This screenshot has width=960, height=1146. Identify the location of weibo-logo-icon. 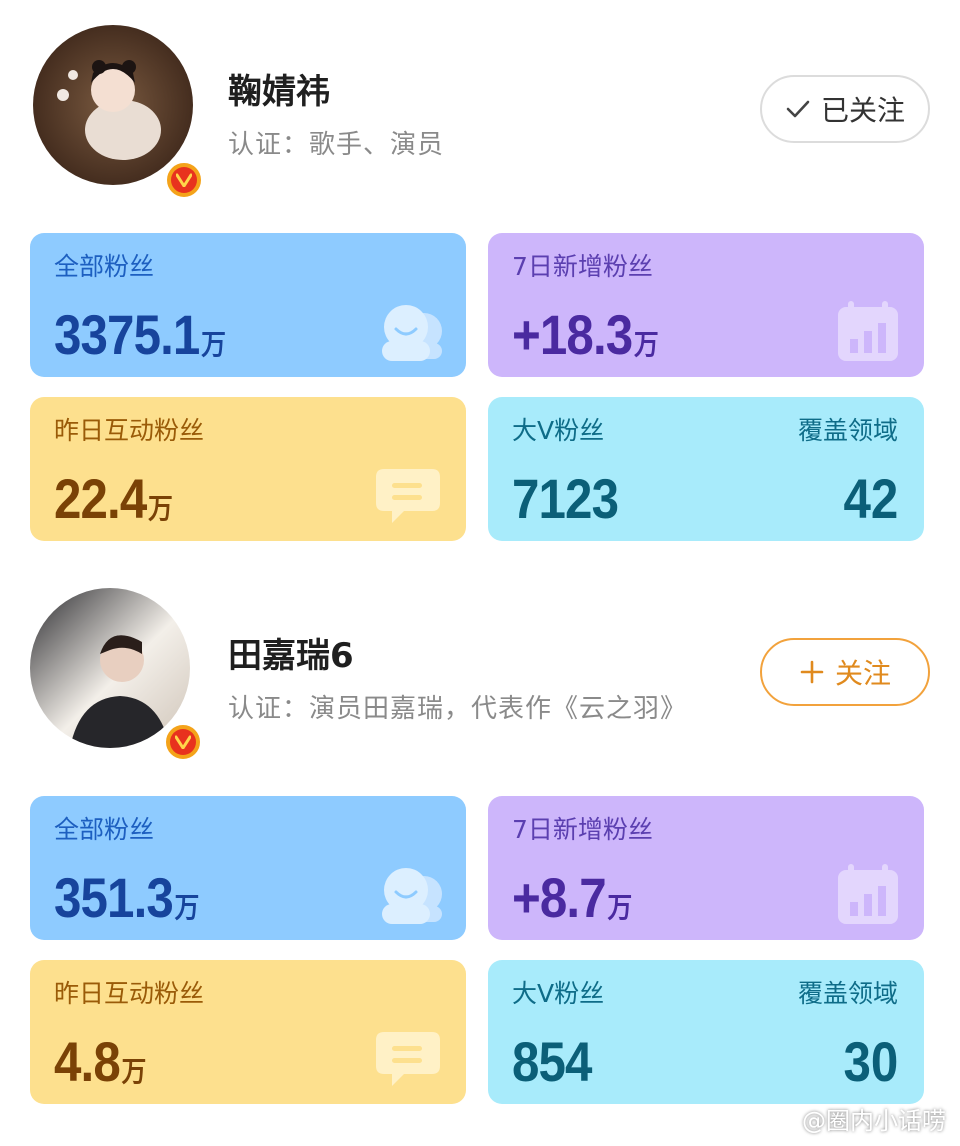
(780, 1119).